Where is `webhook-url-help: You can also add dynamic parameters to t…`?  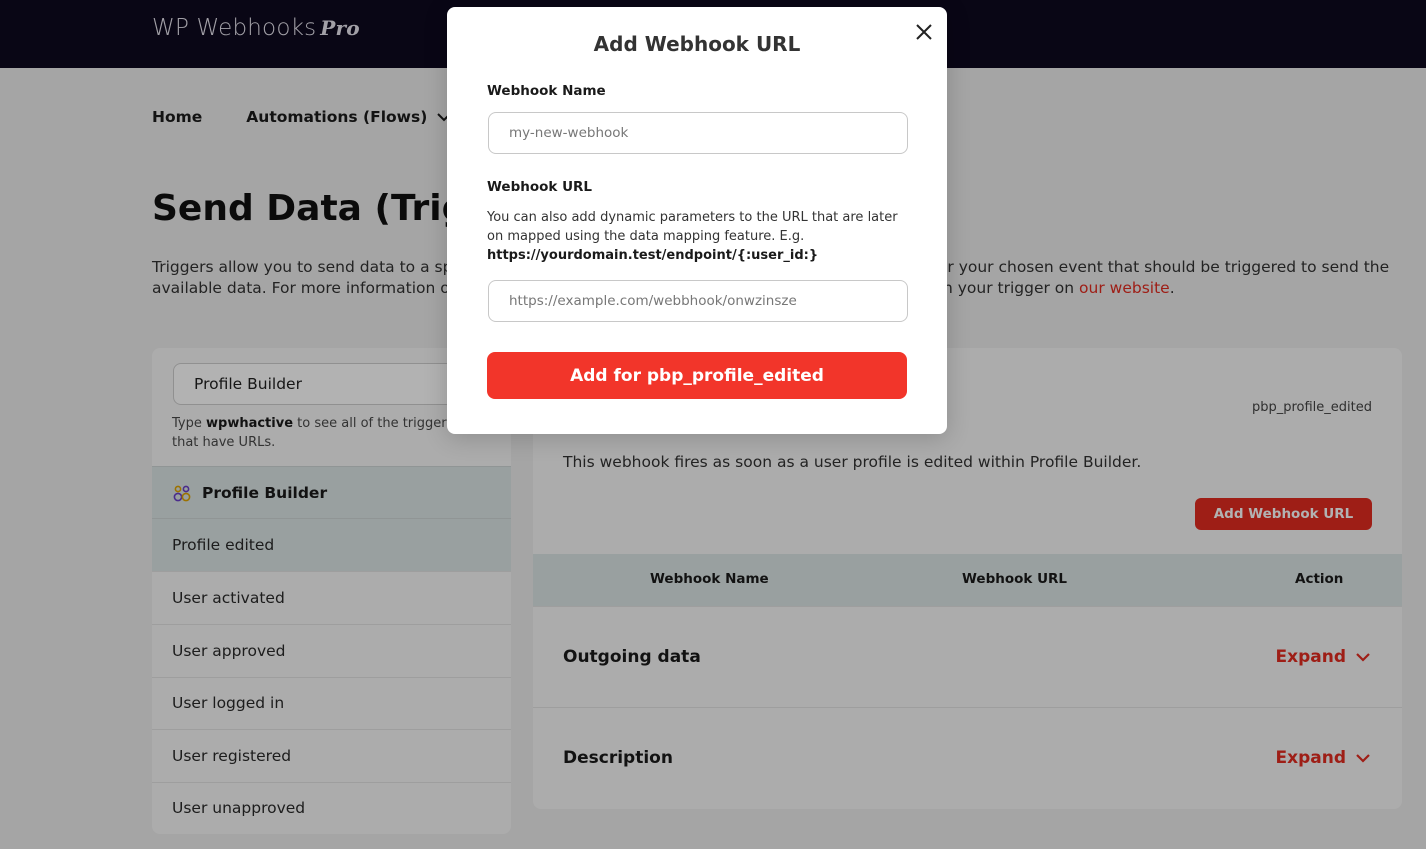
webhook-url-help: You can also add dynamic parameters to t… is located at coordinates (697, 236).